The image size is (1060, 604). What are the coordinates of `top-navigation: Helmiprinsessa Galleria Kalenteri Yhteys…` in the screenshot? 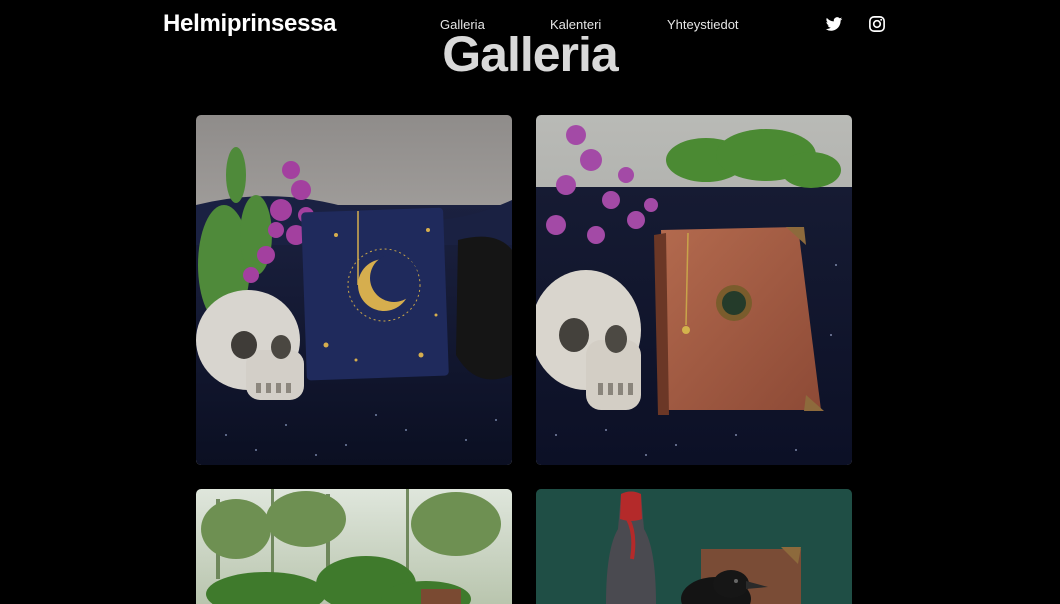 It's located at (530, 25).